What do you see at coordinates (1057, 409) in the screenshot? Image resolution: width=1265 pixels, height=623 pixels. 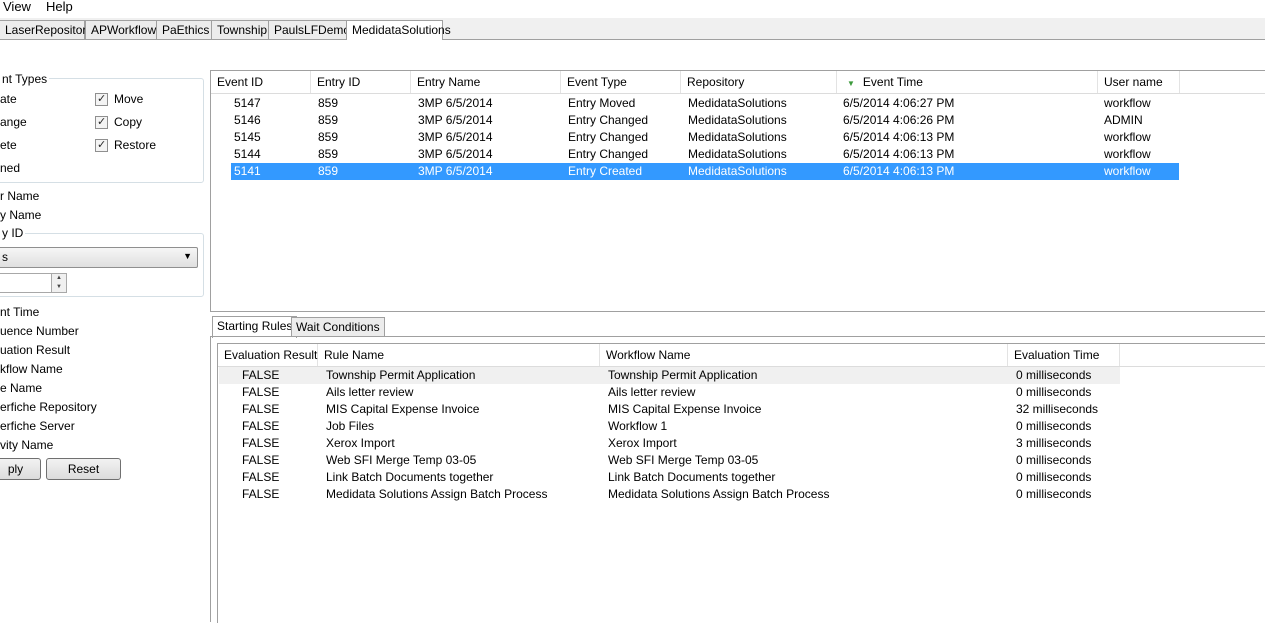 I see `rule-cell: 32 milliseconds` at bounding box center [1057, 409].